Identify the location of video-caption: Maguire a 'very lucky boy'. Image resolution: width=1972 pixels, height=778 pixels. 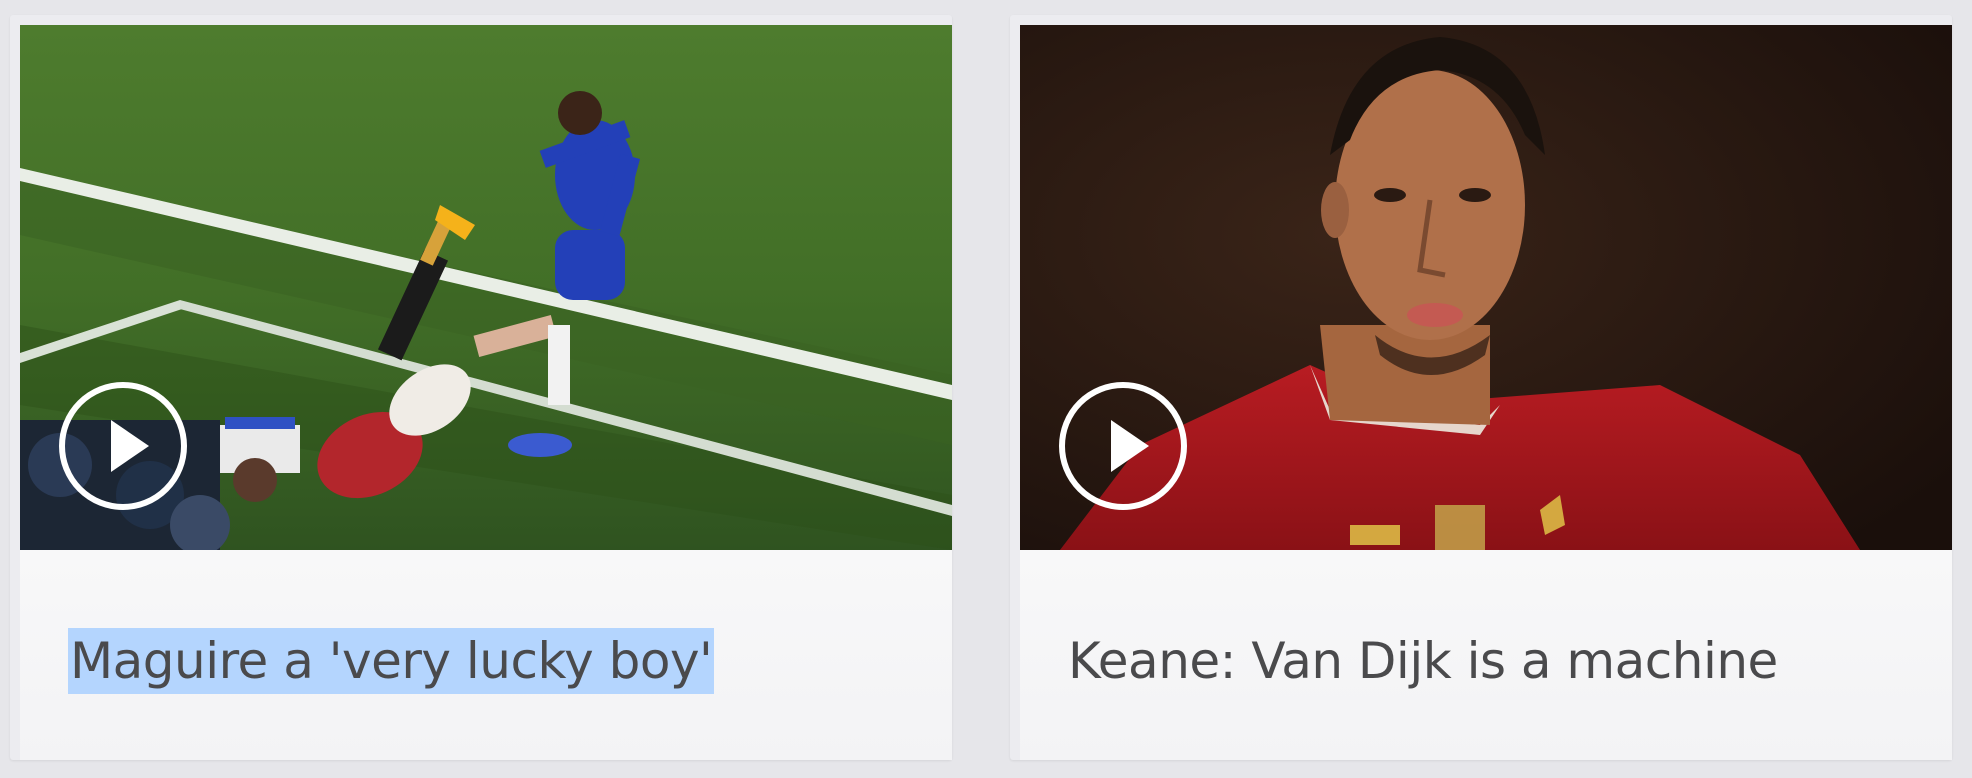
(486, 655).